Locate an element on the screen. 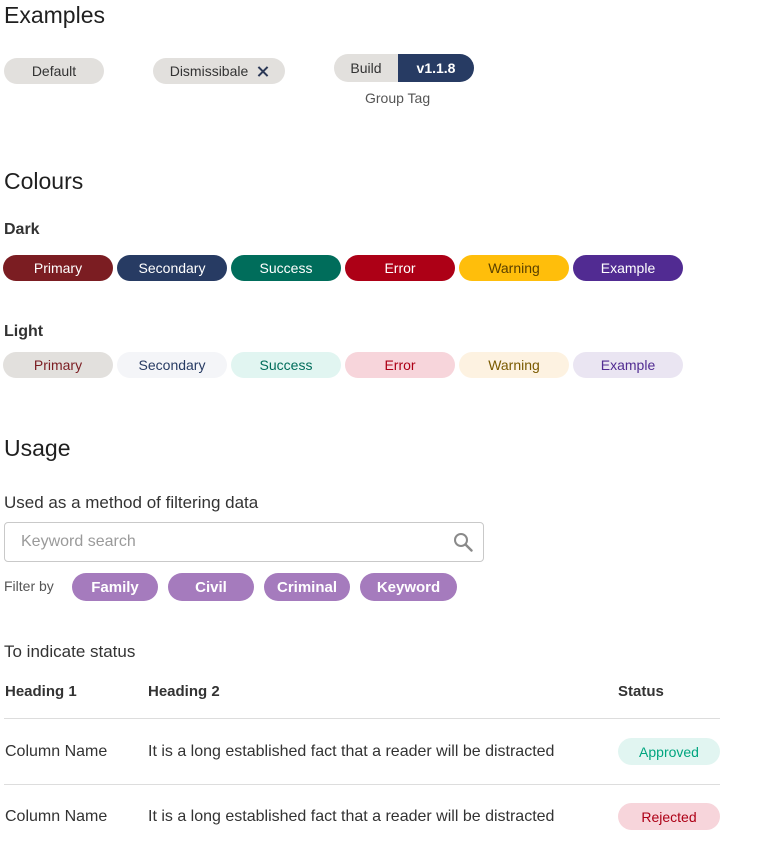 The image size is (770, 847). search-icon is located at coordinates (463, 542).